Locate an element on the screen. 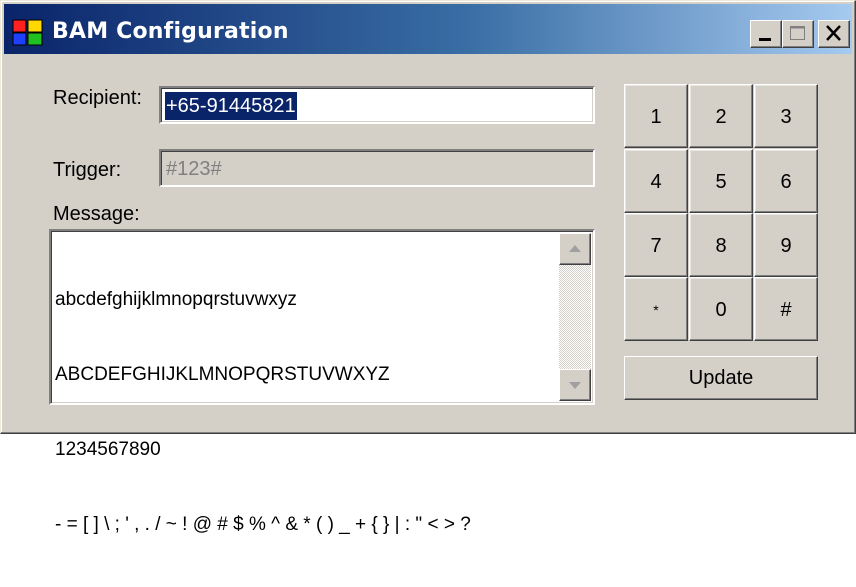 The width and height of the screenshot is (856, 587). keypad-key-0: 0 is located at coordinates (721, 309).